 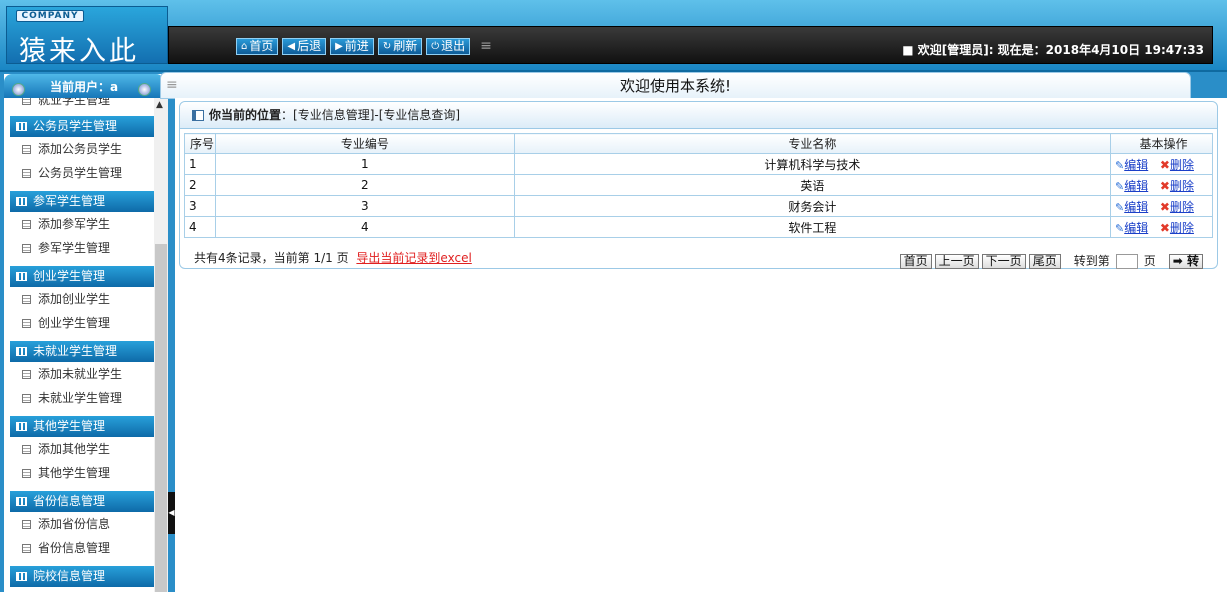 I want to click on menu-group-province: 省份信息管理, so click(x=83, y=501).